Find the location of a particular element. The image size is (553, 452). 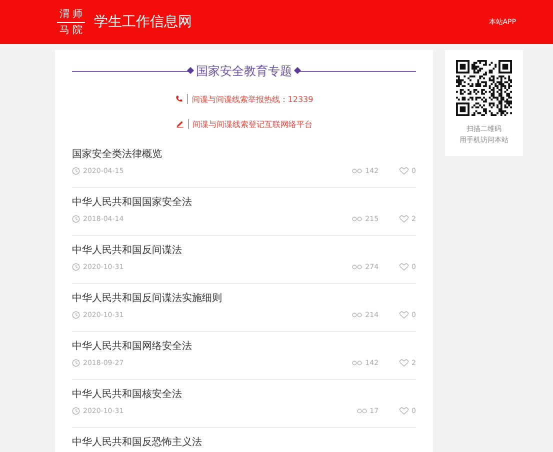

qr-code is located at coordinates (484, 88).